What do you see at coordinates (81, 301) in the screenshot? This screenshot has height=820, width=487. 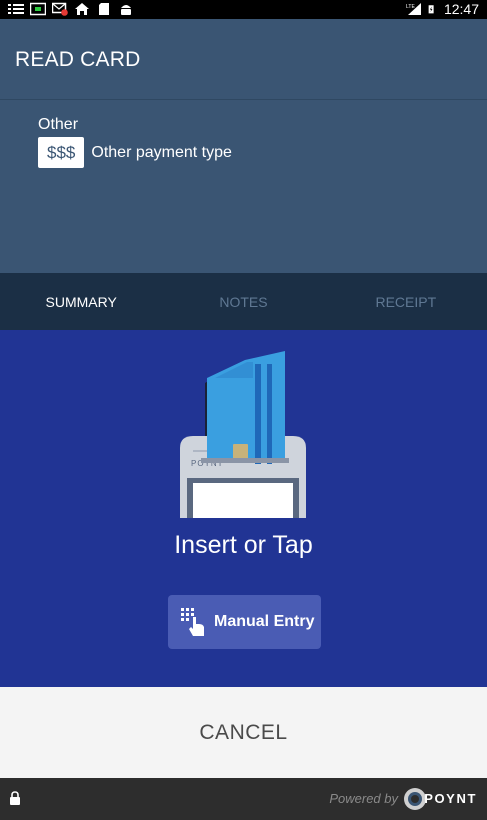 I see `tab-summary: SUMMARY` at bounding box center [81, 301].